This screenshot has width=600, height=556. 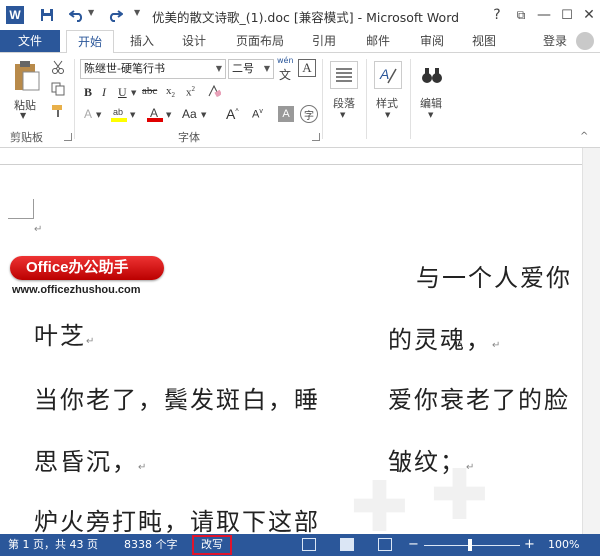 What do you see at coordinates (387, 115) in the screenshot?
I see `styles-dropdown-icon: ▼` at bounding box center [387, 115].